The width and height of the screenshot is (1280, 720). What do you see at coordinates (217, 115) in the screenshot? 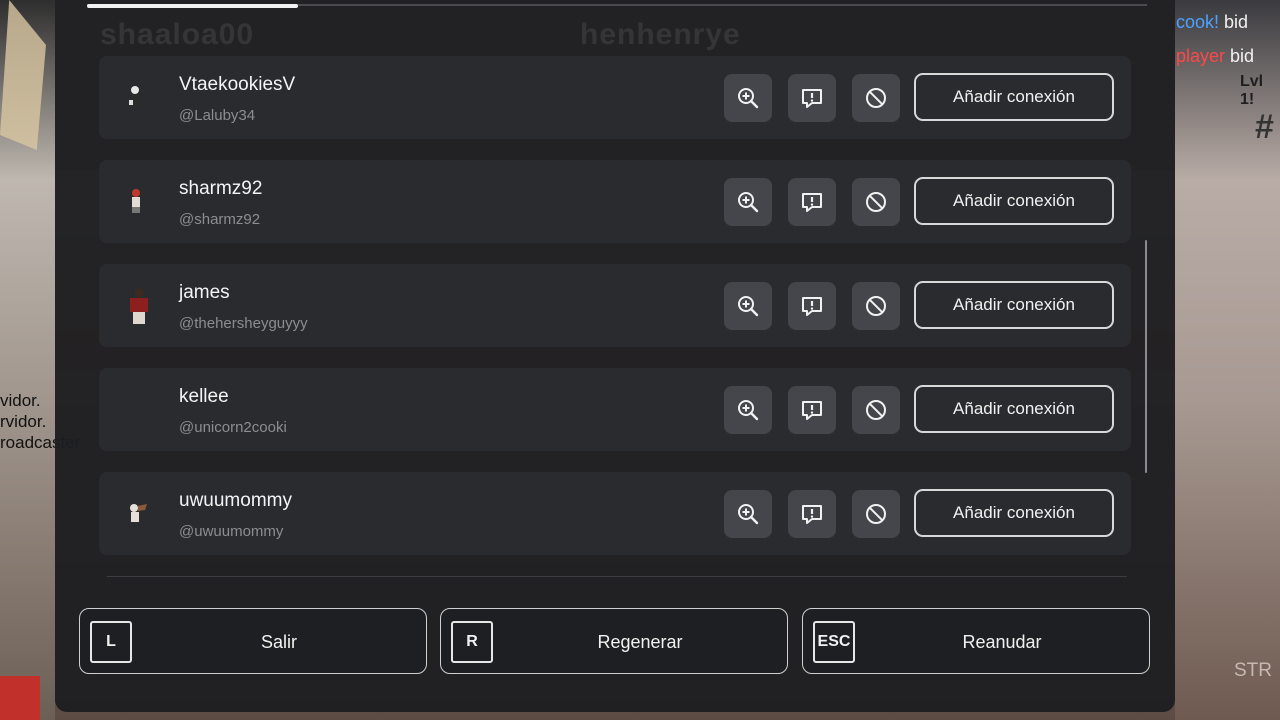
I see `player-handle: @Laluby34` at bounding box center [217, 115].